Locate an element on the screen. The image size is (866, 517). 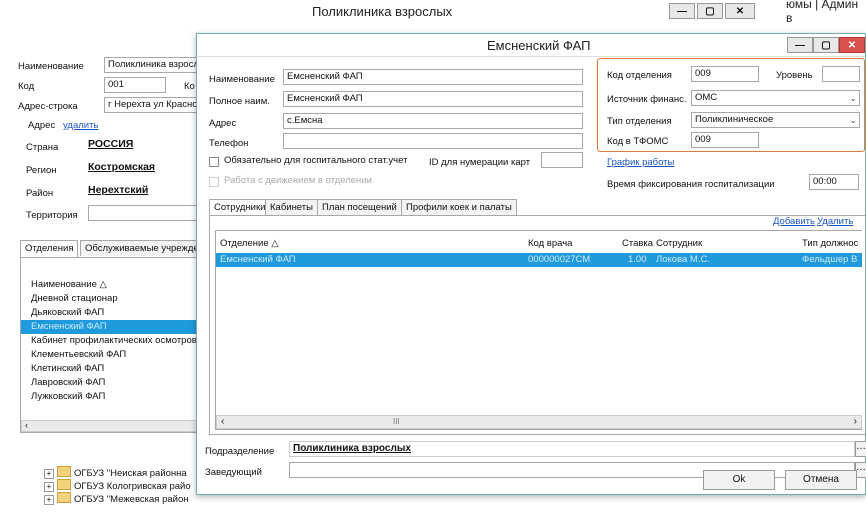
bg-list-header: Наименование △ is located at coordinates (110, 285).